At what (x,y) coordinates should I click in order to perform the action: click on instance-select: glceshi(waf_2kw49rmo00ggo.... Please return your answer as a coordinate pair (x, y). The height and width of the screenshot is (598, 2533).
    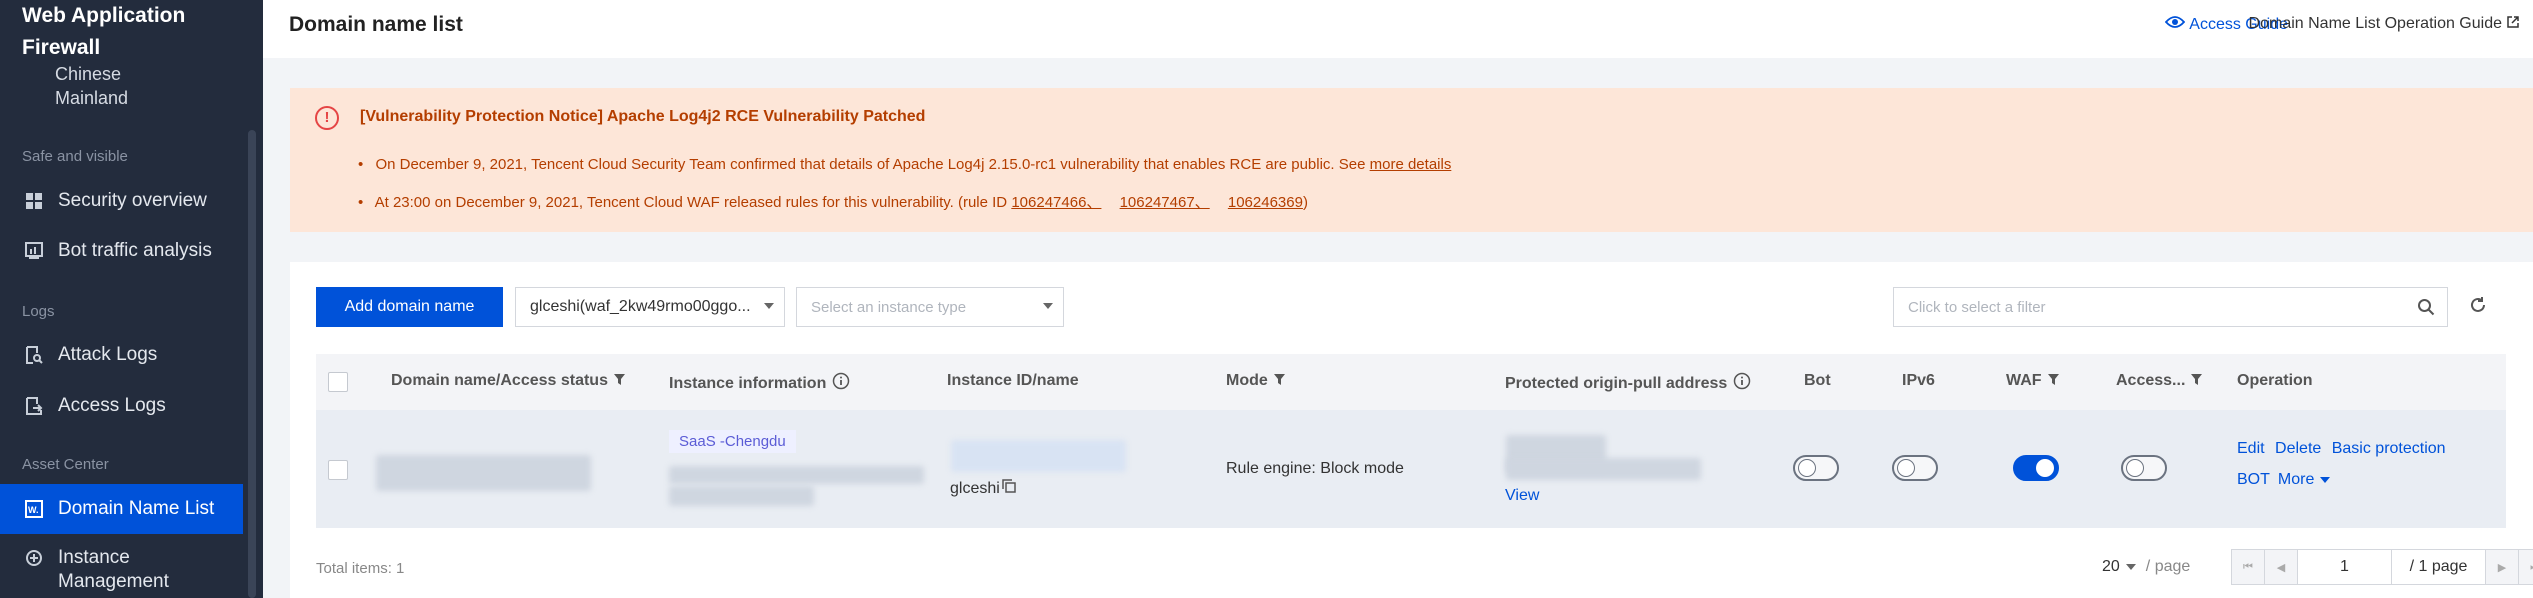
    Looking at the image, I should click on (650, 307).